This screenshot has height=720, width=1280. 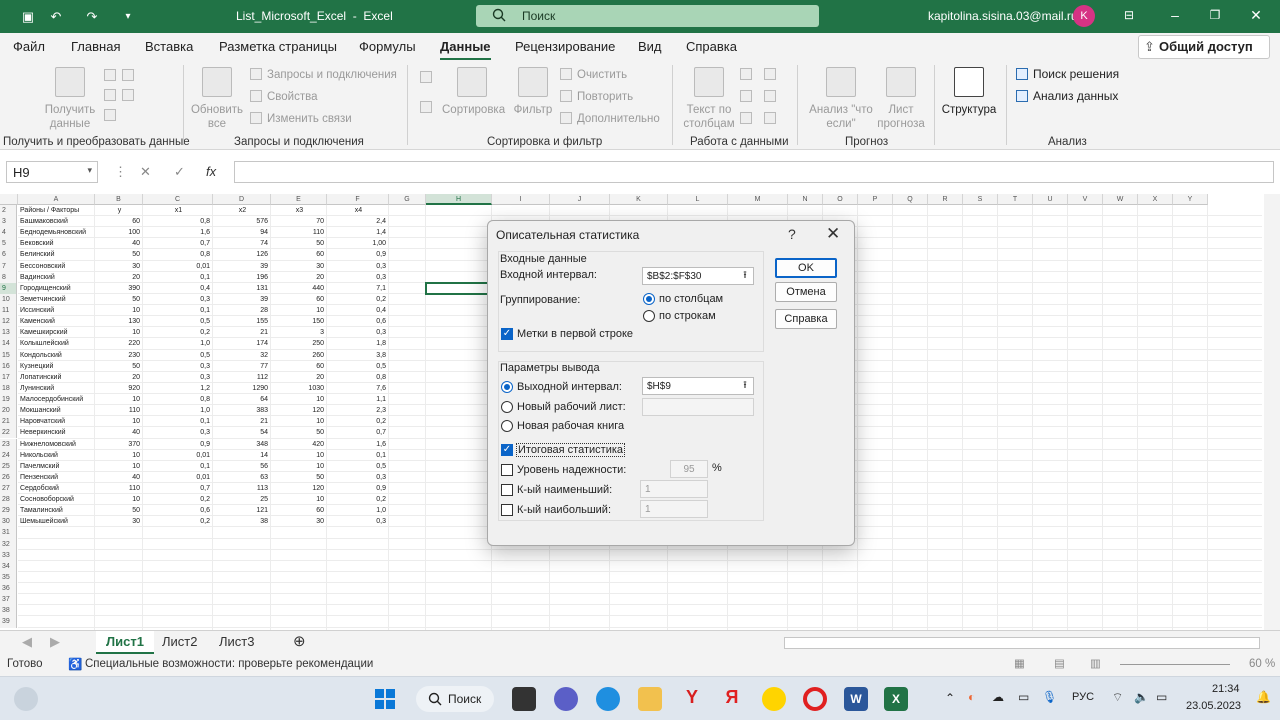 What do you see at coordinates (125, 642) in the screenshot?
I see `tab-sheet1: Лист1` at bounding box center [125, 642].